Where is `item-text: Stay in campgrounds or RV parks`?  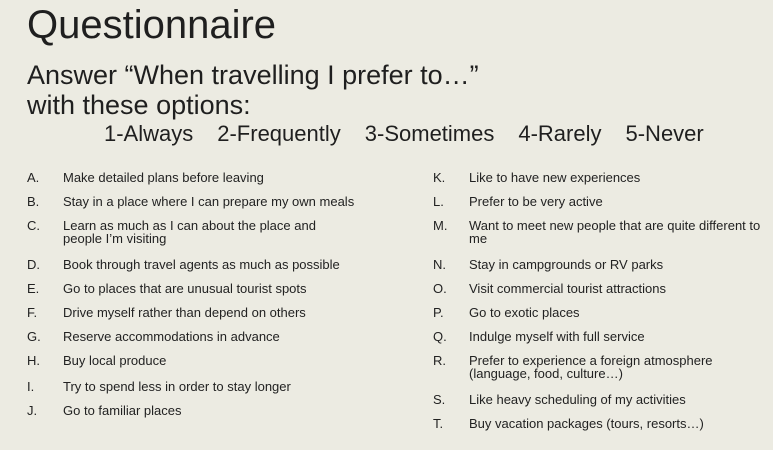 item-text: Stay in campgrounds or RV parks is located at coordinates (566, 264).